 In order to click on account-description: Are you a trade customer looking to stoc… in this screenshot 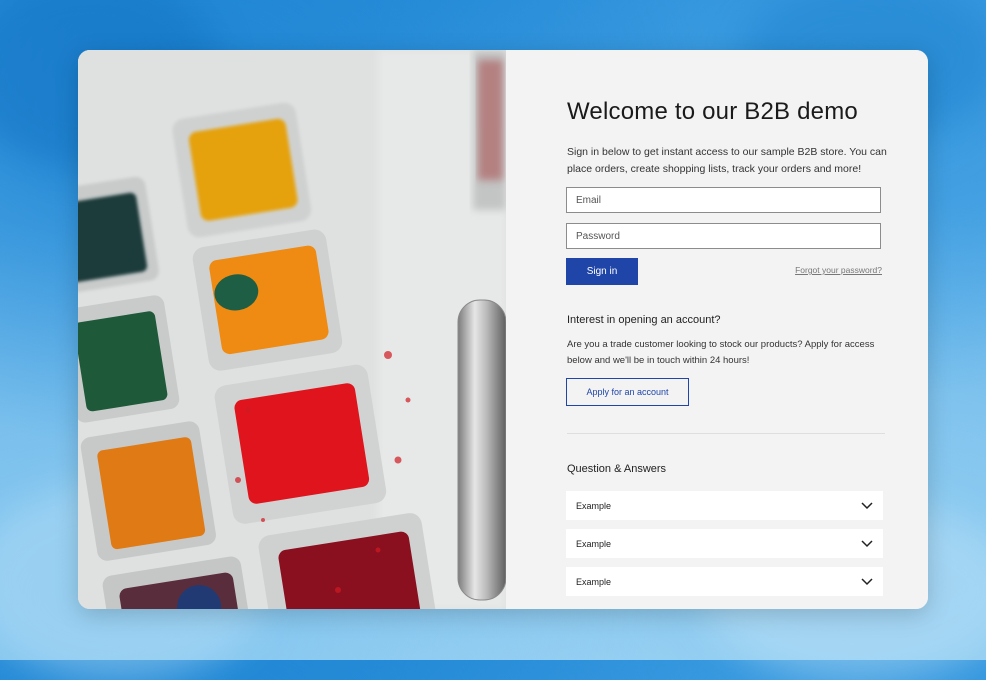, I will do `click(721, 352)`.